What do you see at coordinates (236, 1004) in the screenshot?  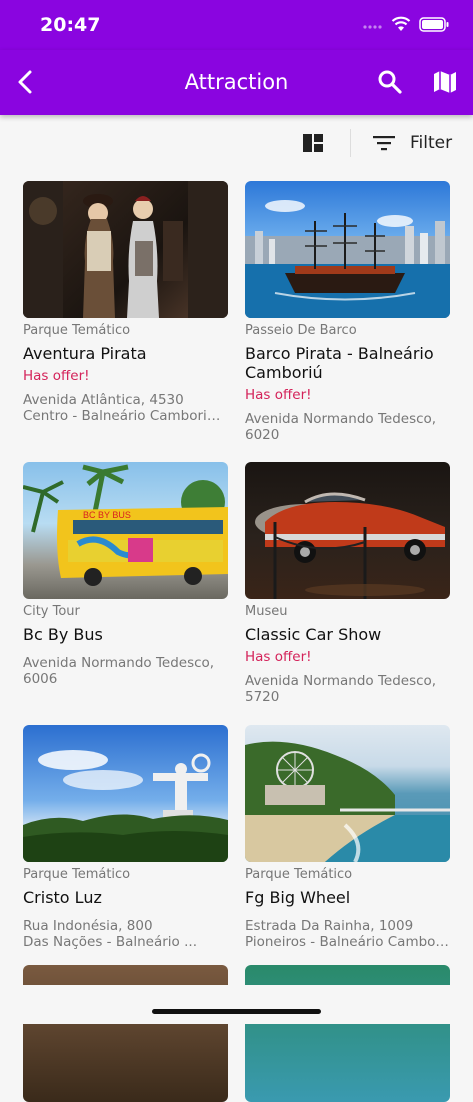 I see `bottom-safe-area` at bounding box center [236, 1004].